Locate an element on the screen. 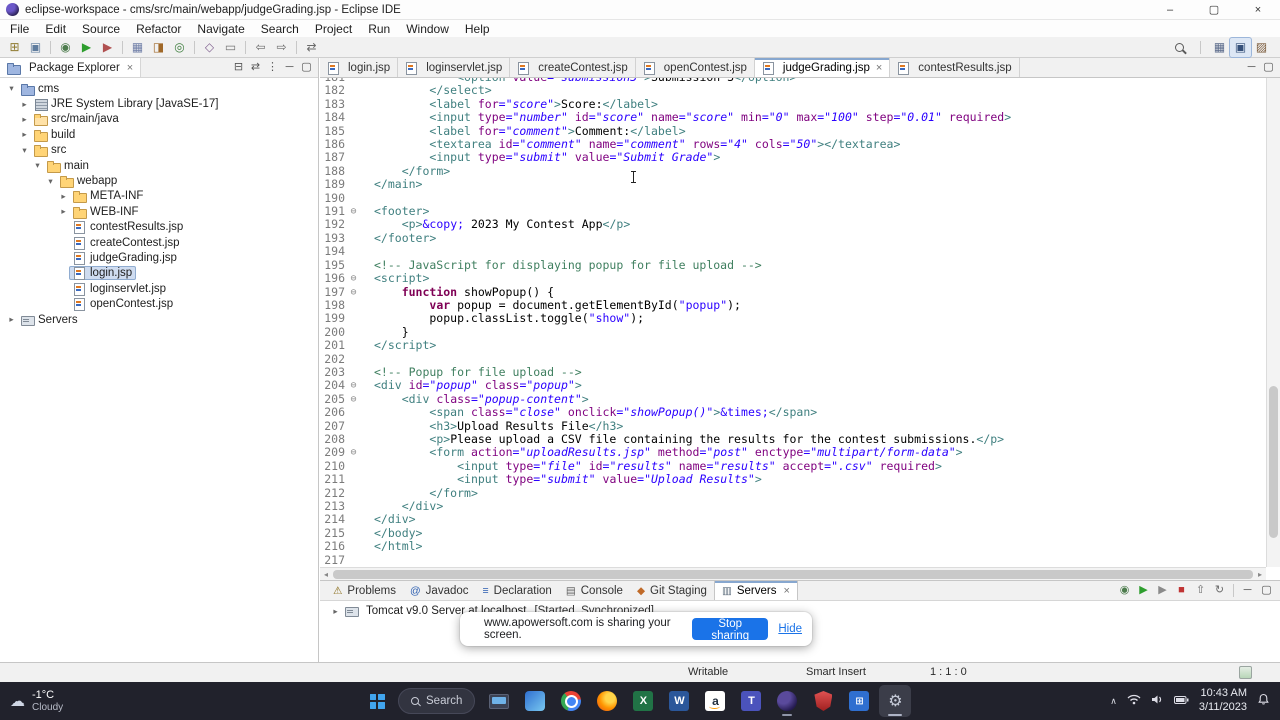 This screenshot has height=720, width=1280. taskbar-app-screen-mirror is located at coordinates (499, 701).